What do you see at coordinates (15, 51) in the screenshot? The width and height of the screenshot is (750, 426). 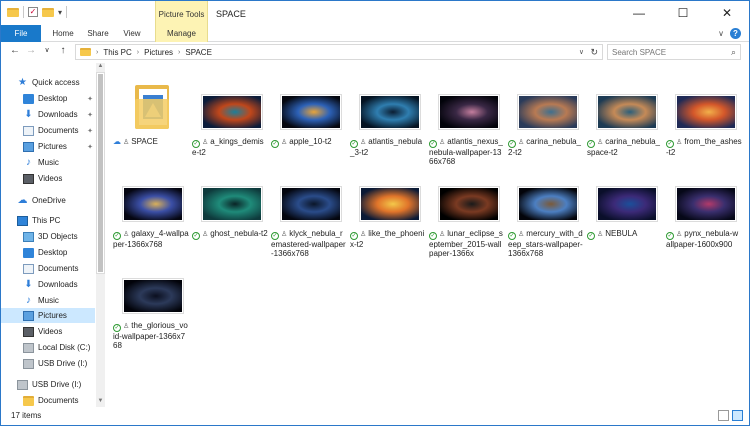 I see `back-icon: ←` at bounding box center [15, 51].